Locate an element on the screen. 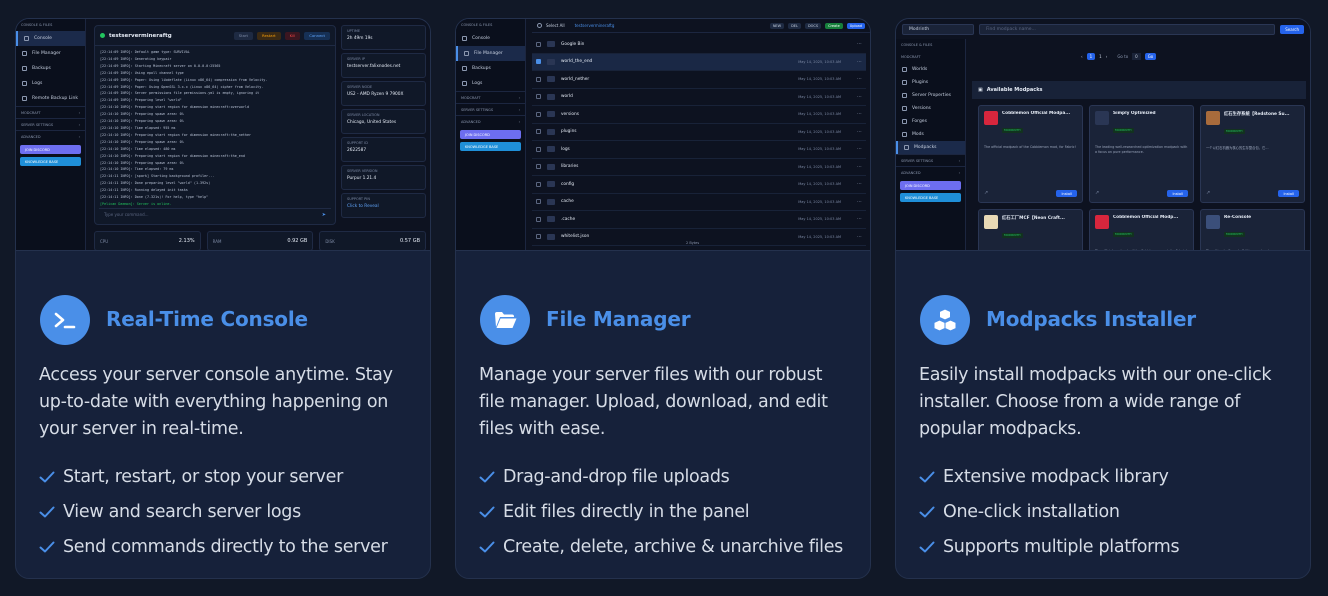 This screenshot has width=1328, height=596. delete-button: DEL is located at coordinates (794, 25).